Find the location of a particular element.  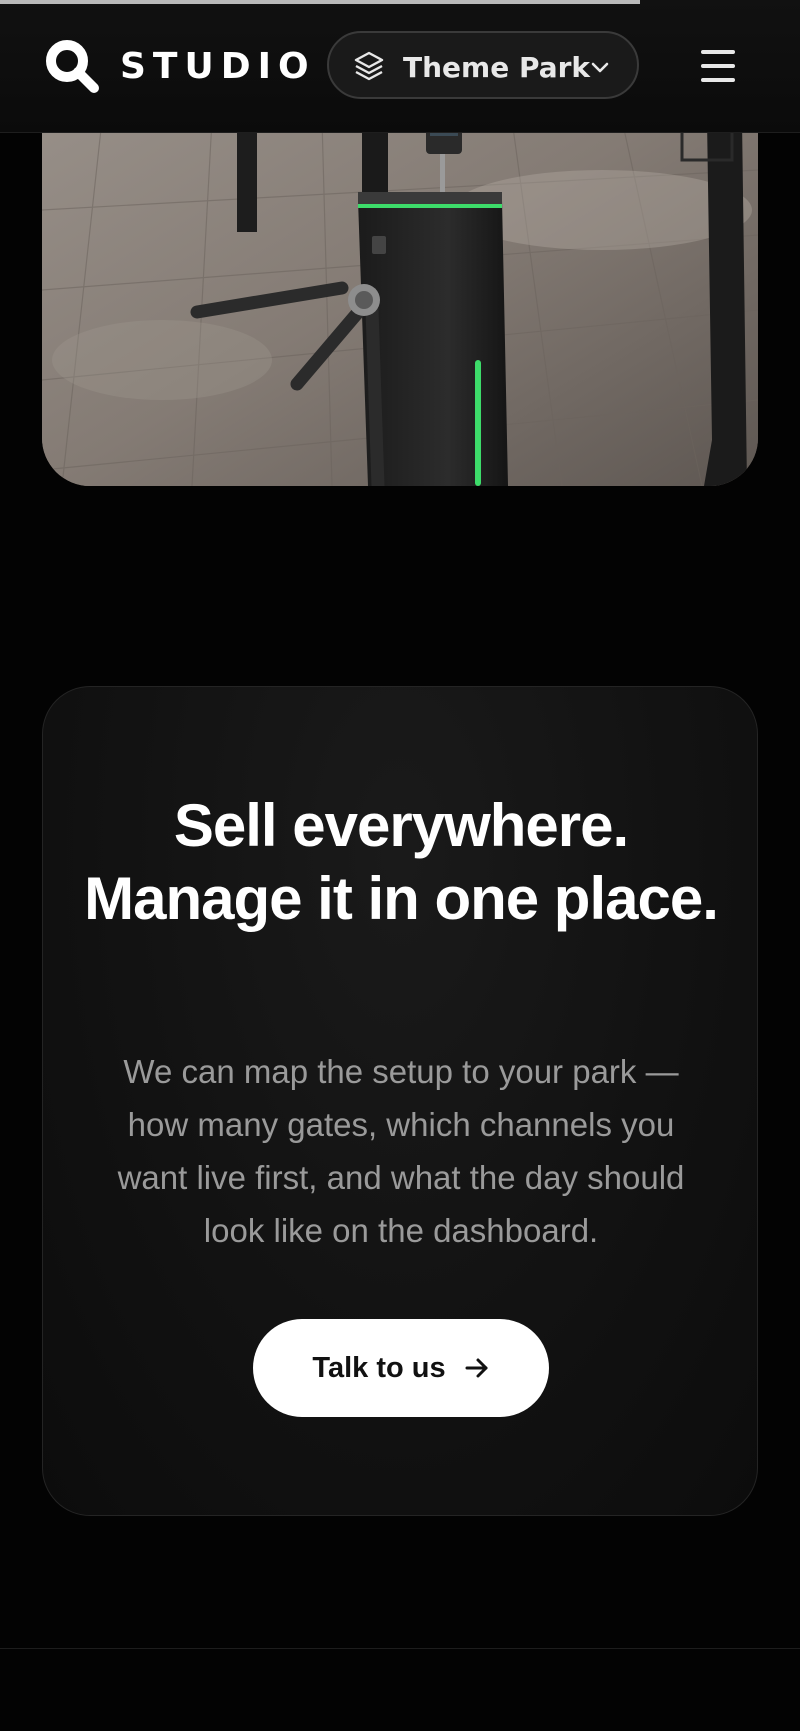

hamburger-menu-icon is located at coordinates (718, 66).